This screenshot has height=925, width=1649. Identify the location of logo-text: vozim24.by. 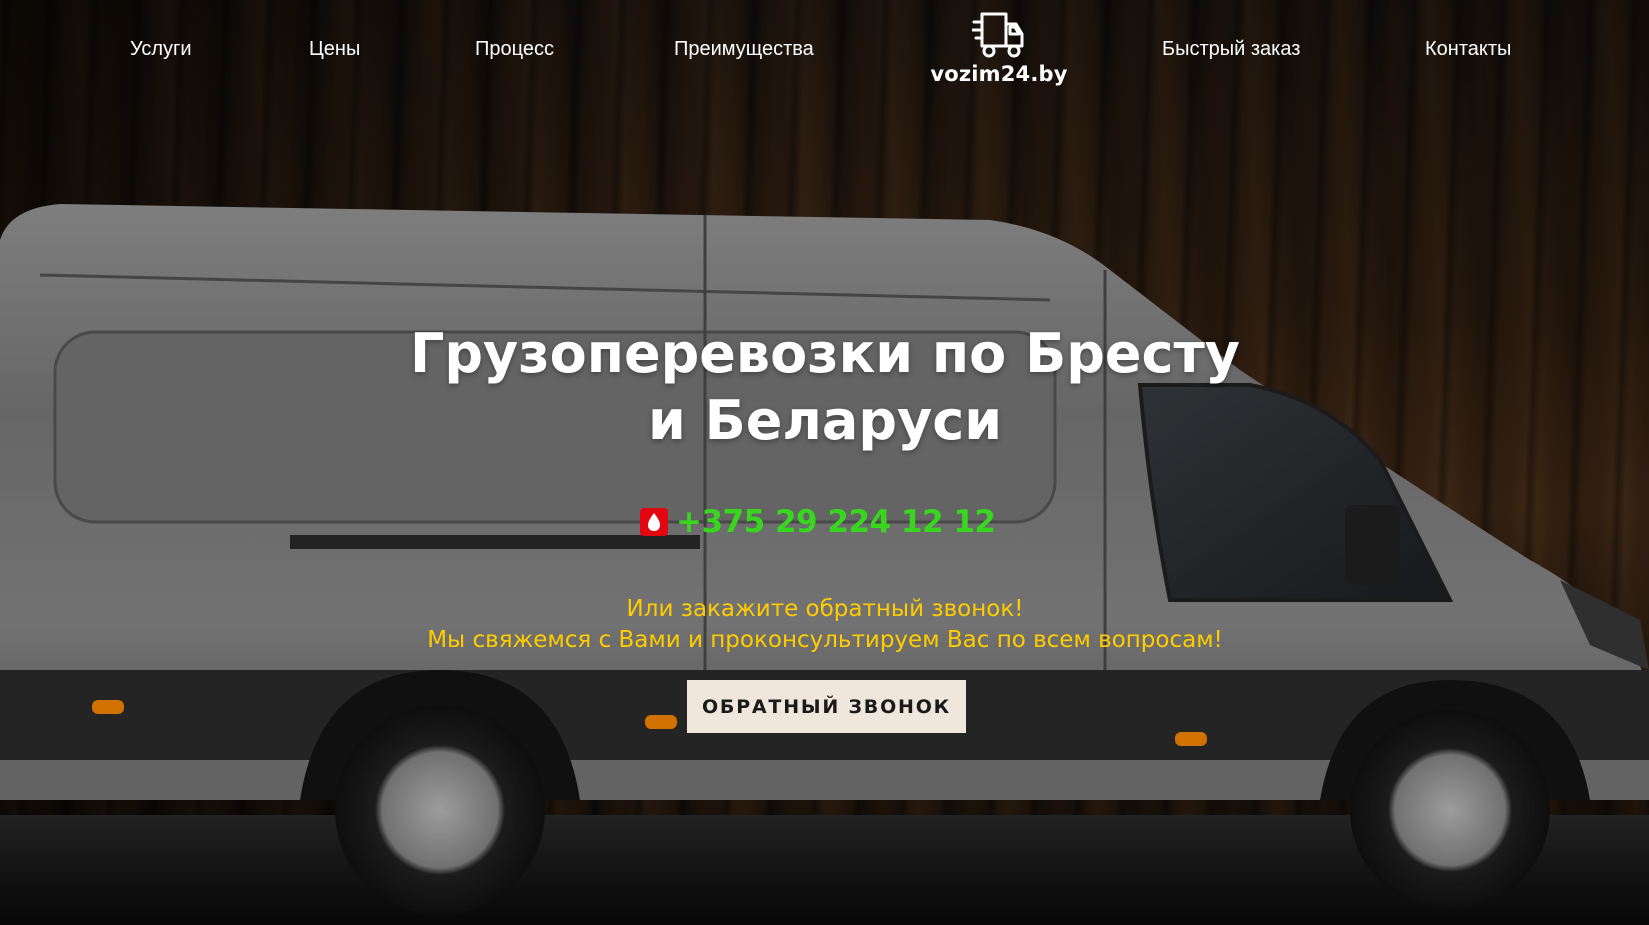
(999, 74).